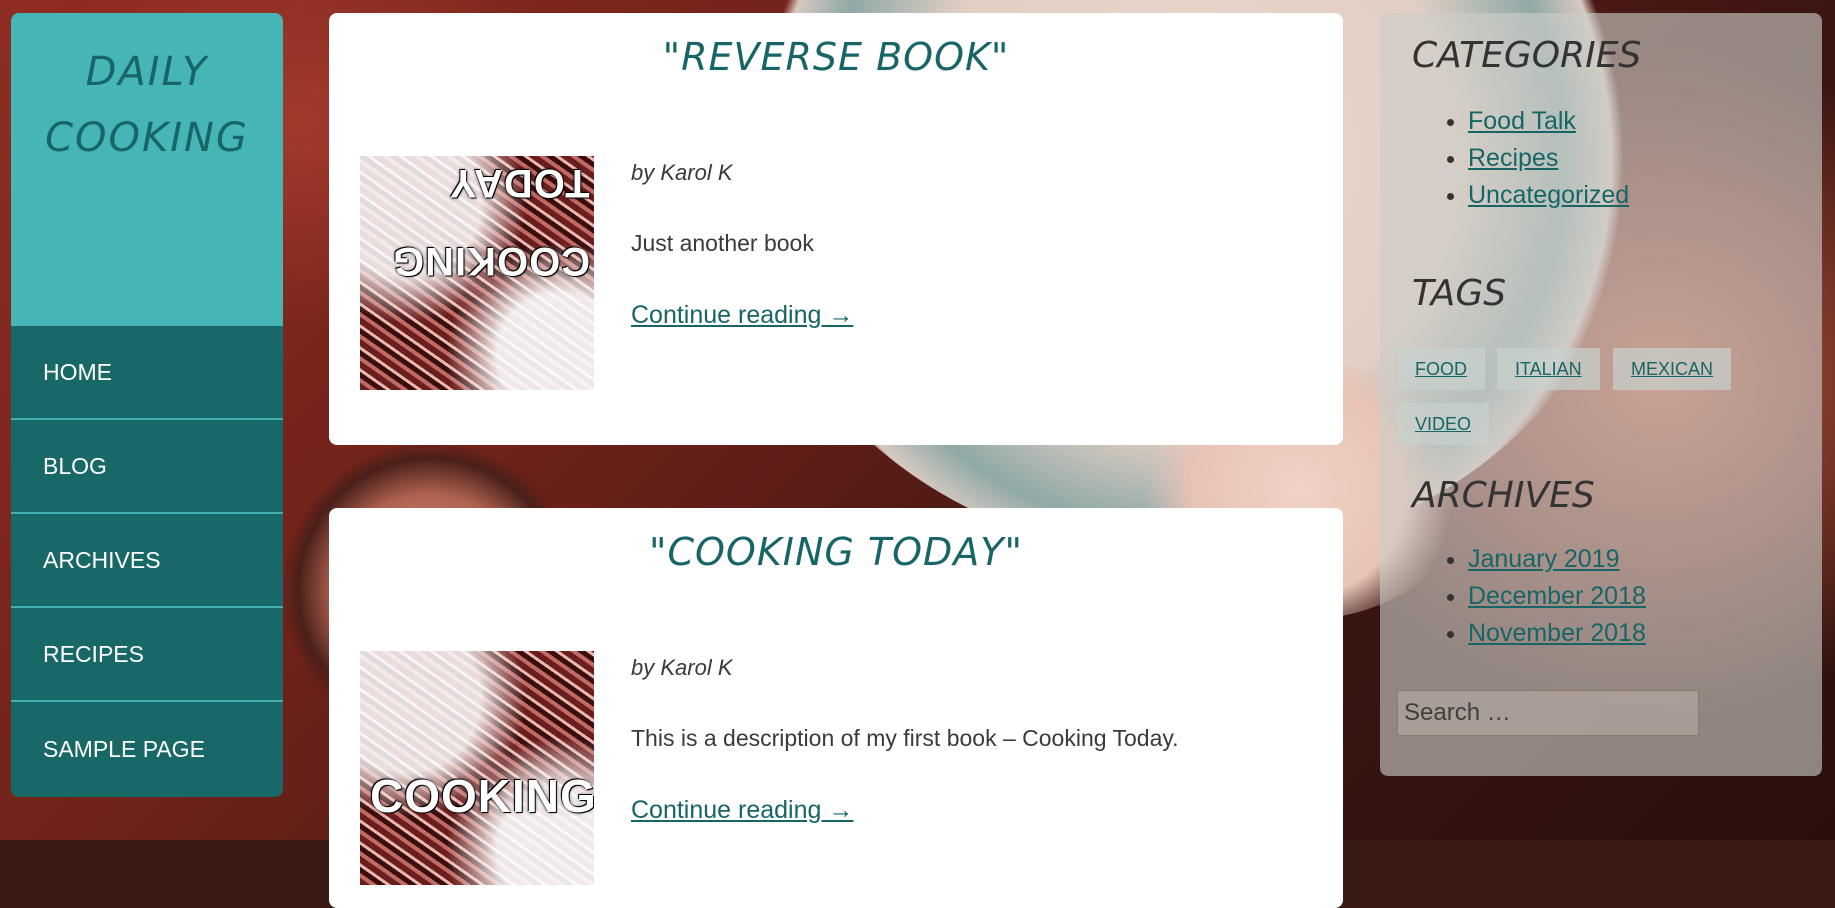  I want to click on archives-heading: ARCHIVES, so click(1503, 495).